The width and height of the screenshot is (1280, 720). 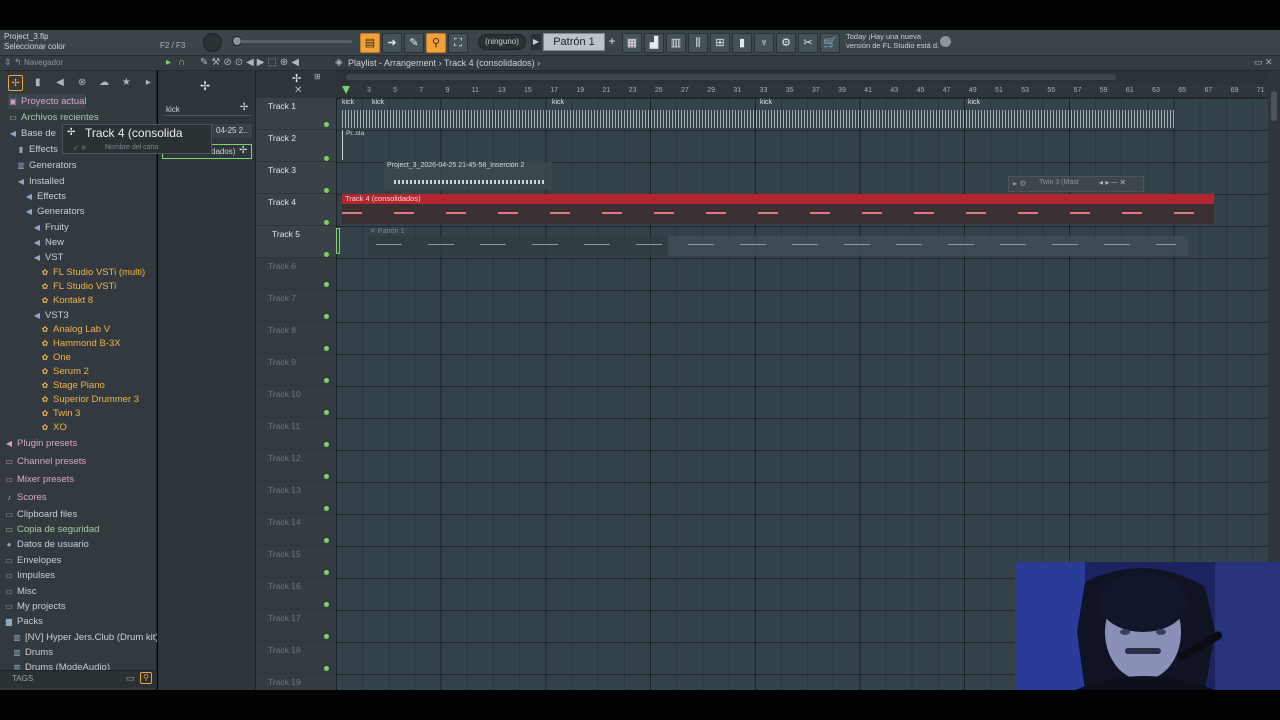 I want to click on playhead-marker-icon, so click(x=346, y=90).